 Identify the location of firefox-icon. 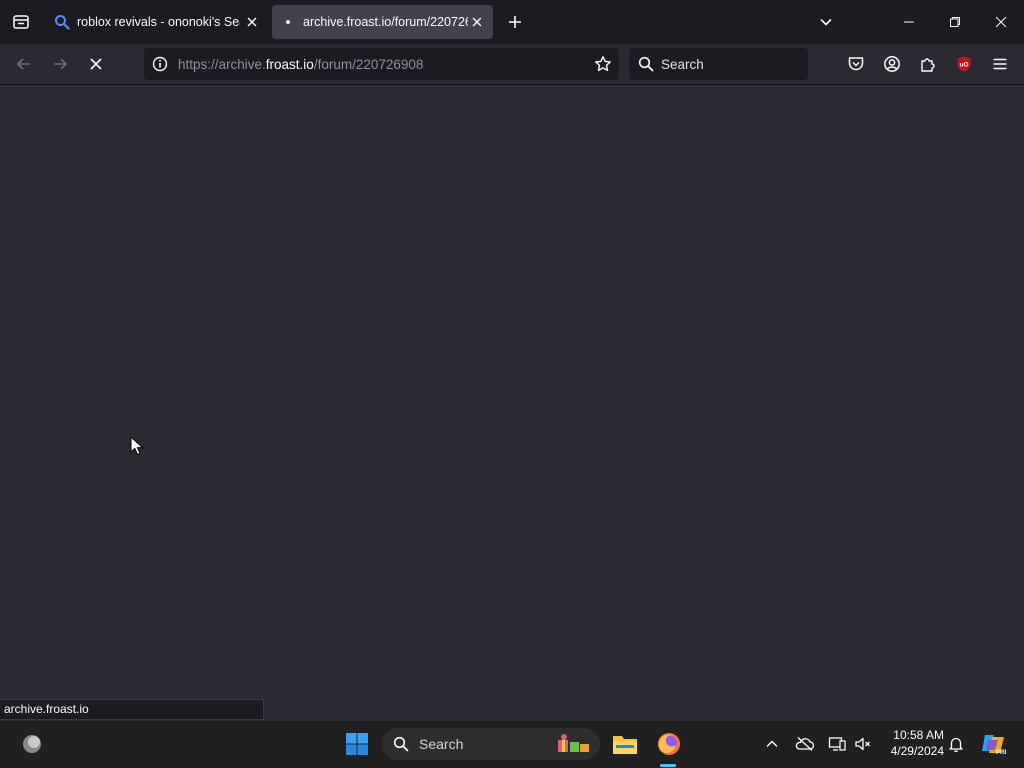
(669, 744).